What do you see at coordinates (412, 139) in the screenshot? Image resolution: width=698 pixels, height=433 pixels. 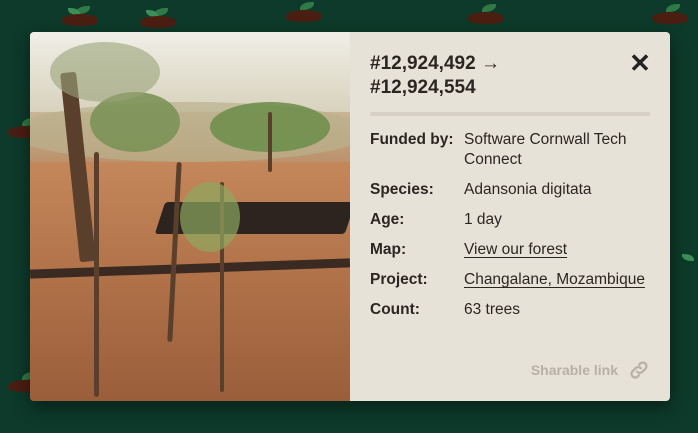 I see `detail-label: Funded by:` at bounding box center [412, 139].